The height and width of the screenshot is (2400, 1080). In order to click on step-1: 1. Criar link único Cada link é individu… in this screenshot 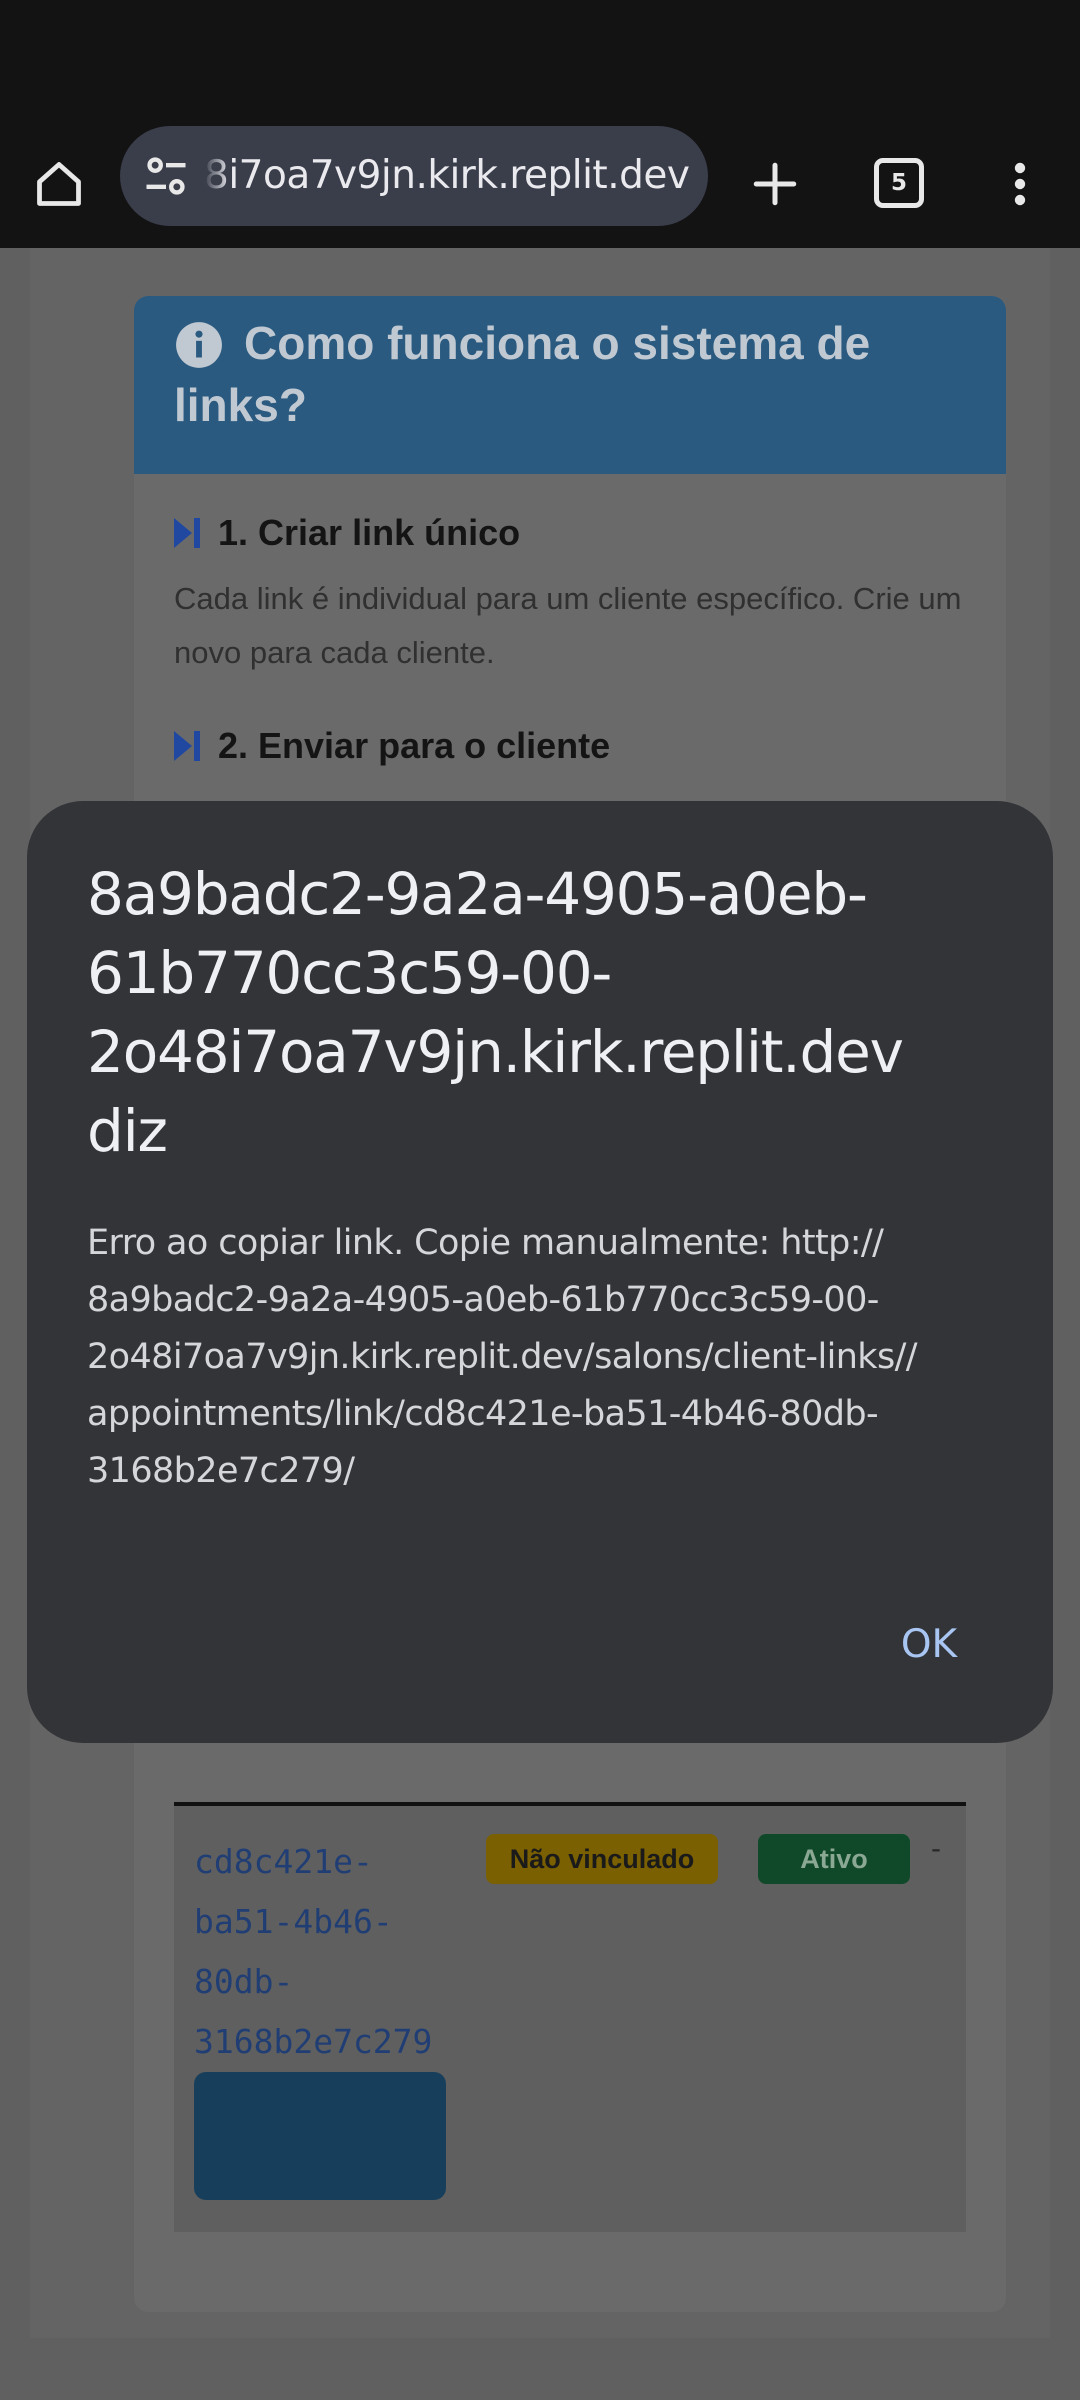, I will do `click(574, 594)`.